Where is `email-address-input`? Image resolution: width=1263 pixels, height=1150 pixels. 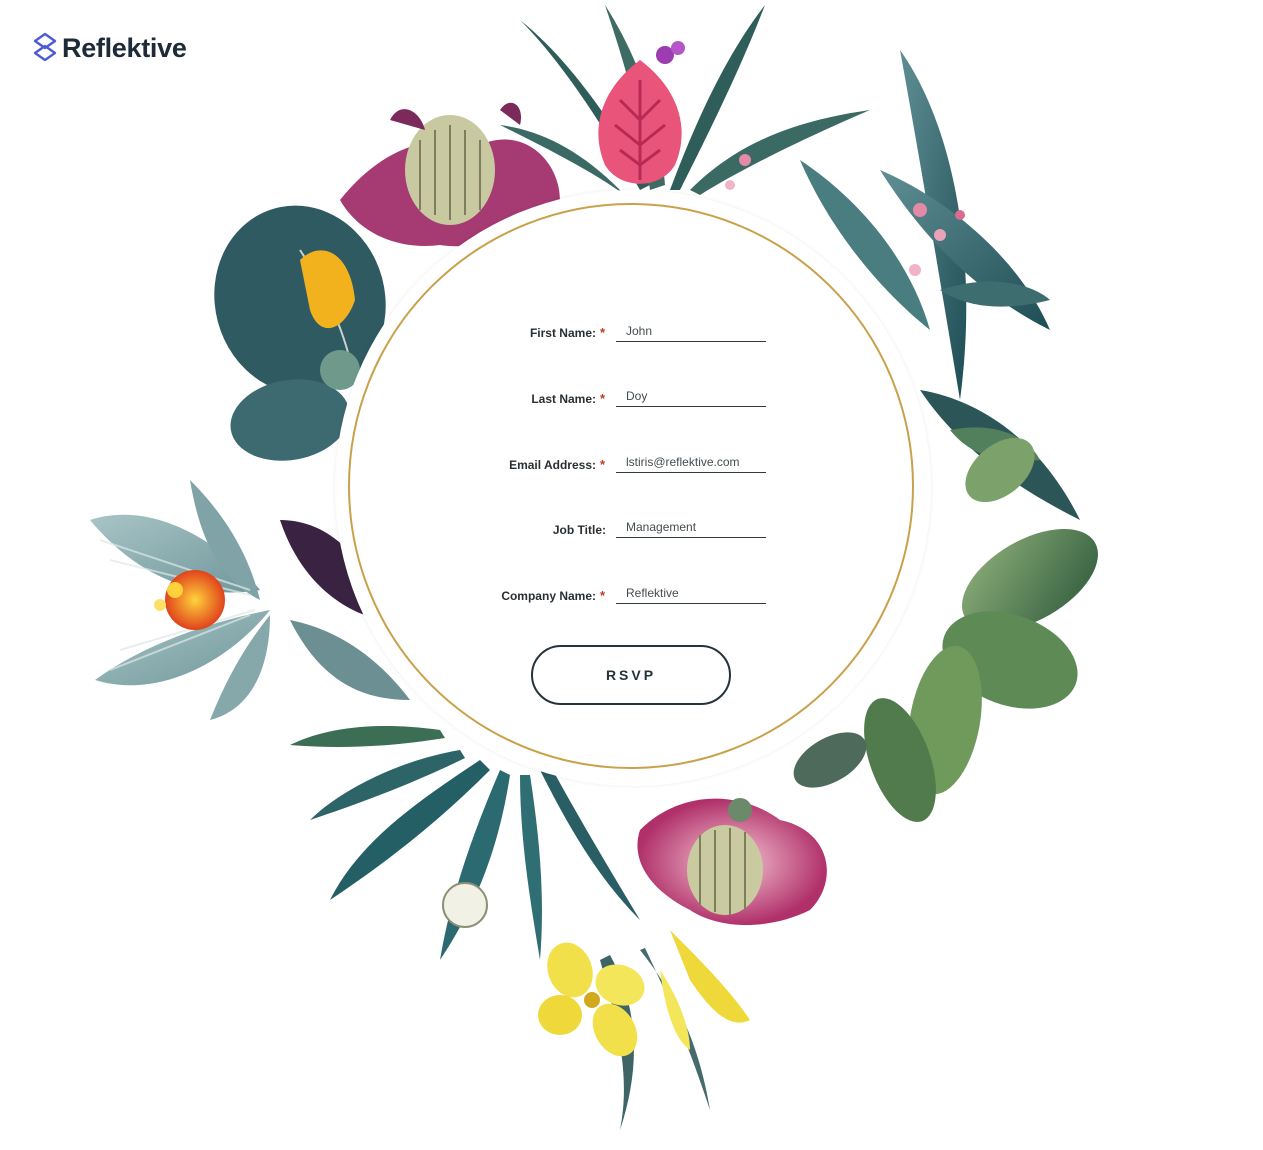
email-address-input is located at coordinates (691, 462).